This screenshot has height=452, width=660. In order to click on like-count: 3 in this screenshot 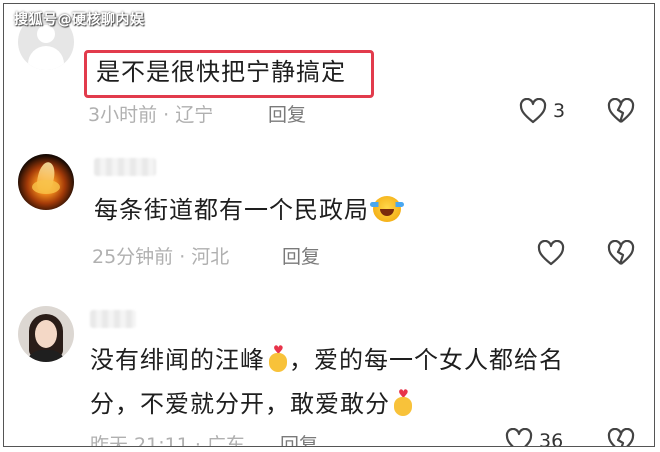, I will do `click(559, 111)`.